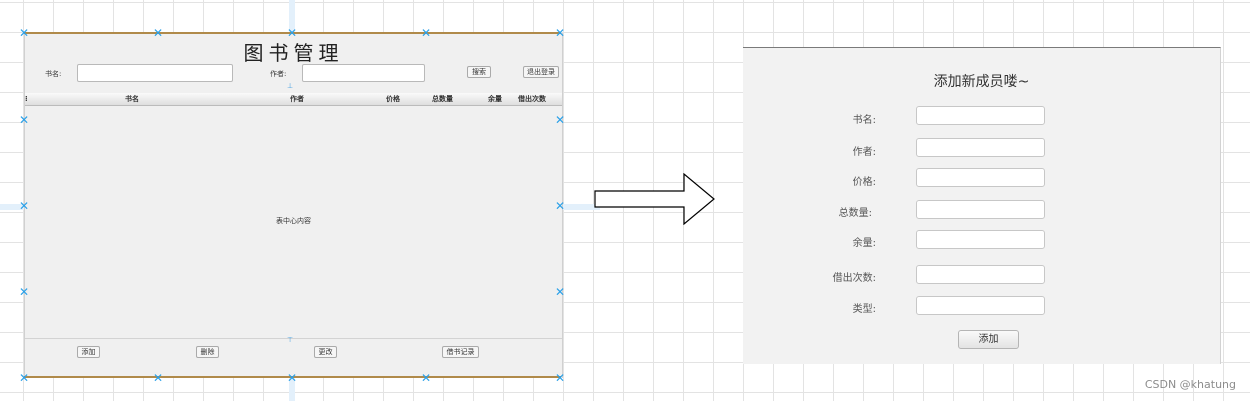 The width and height of the screenshot is (1250, 401). What do you see at coordinates (864, 182) in the screenshot?
I see `price-label: 价格:` at bounding box center [864, 182].